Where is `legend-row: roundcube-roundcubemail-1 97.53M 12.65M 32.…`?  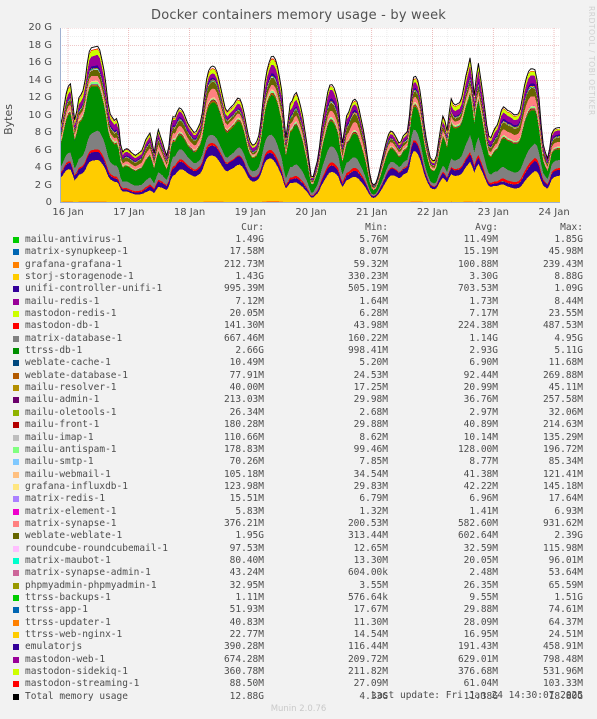 legend-row: roundcube-roundcubemail-1 97.53M 12.65M 32.… is located at coordinates (298, 549).